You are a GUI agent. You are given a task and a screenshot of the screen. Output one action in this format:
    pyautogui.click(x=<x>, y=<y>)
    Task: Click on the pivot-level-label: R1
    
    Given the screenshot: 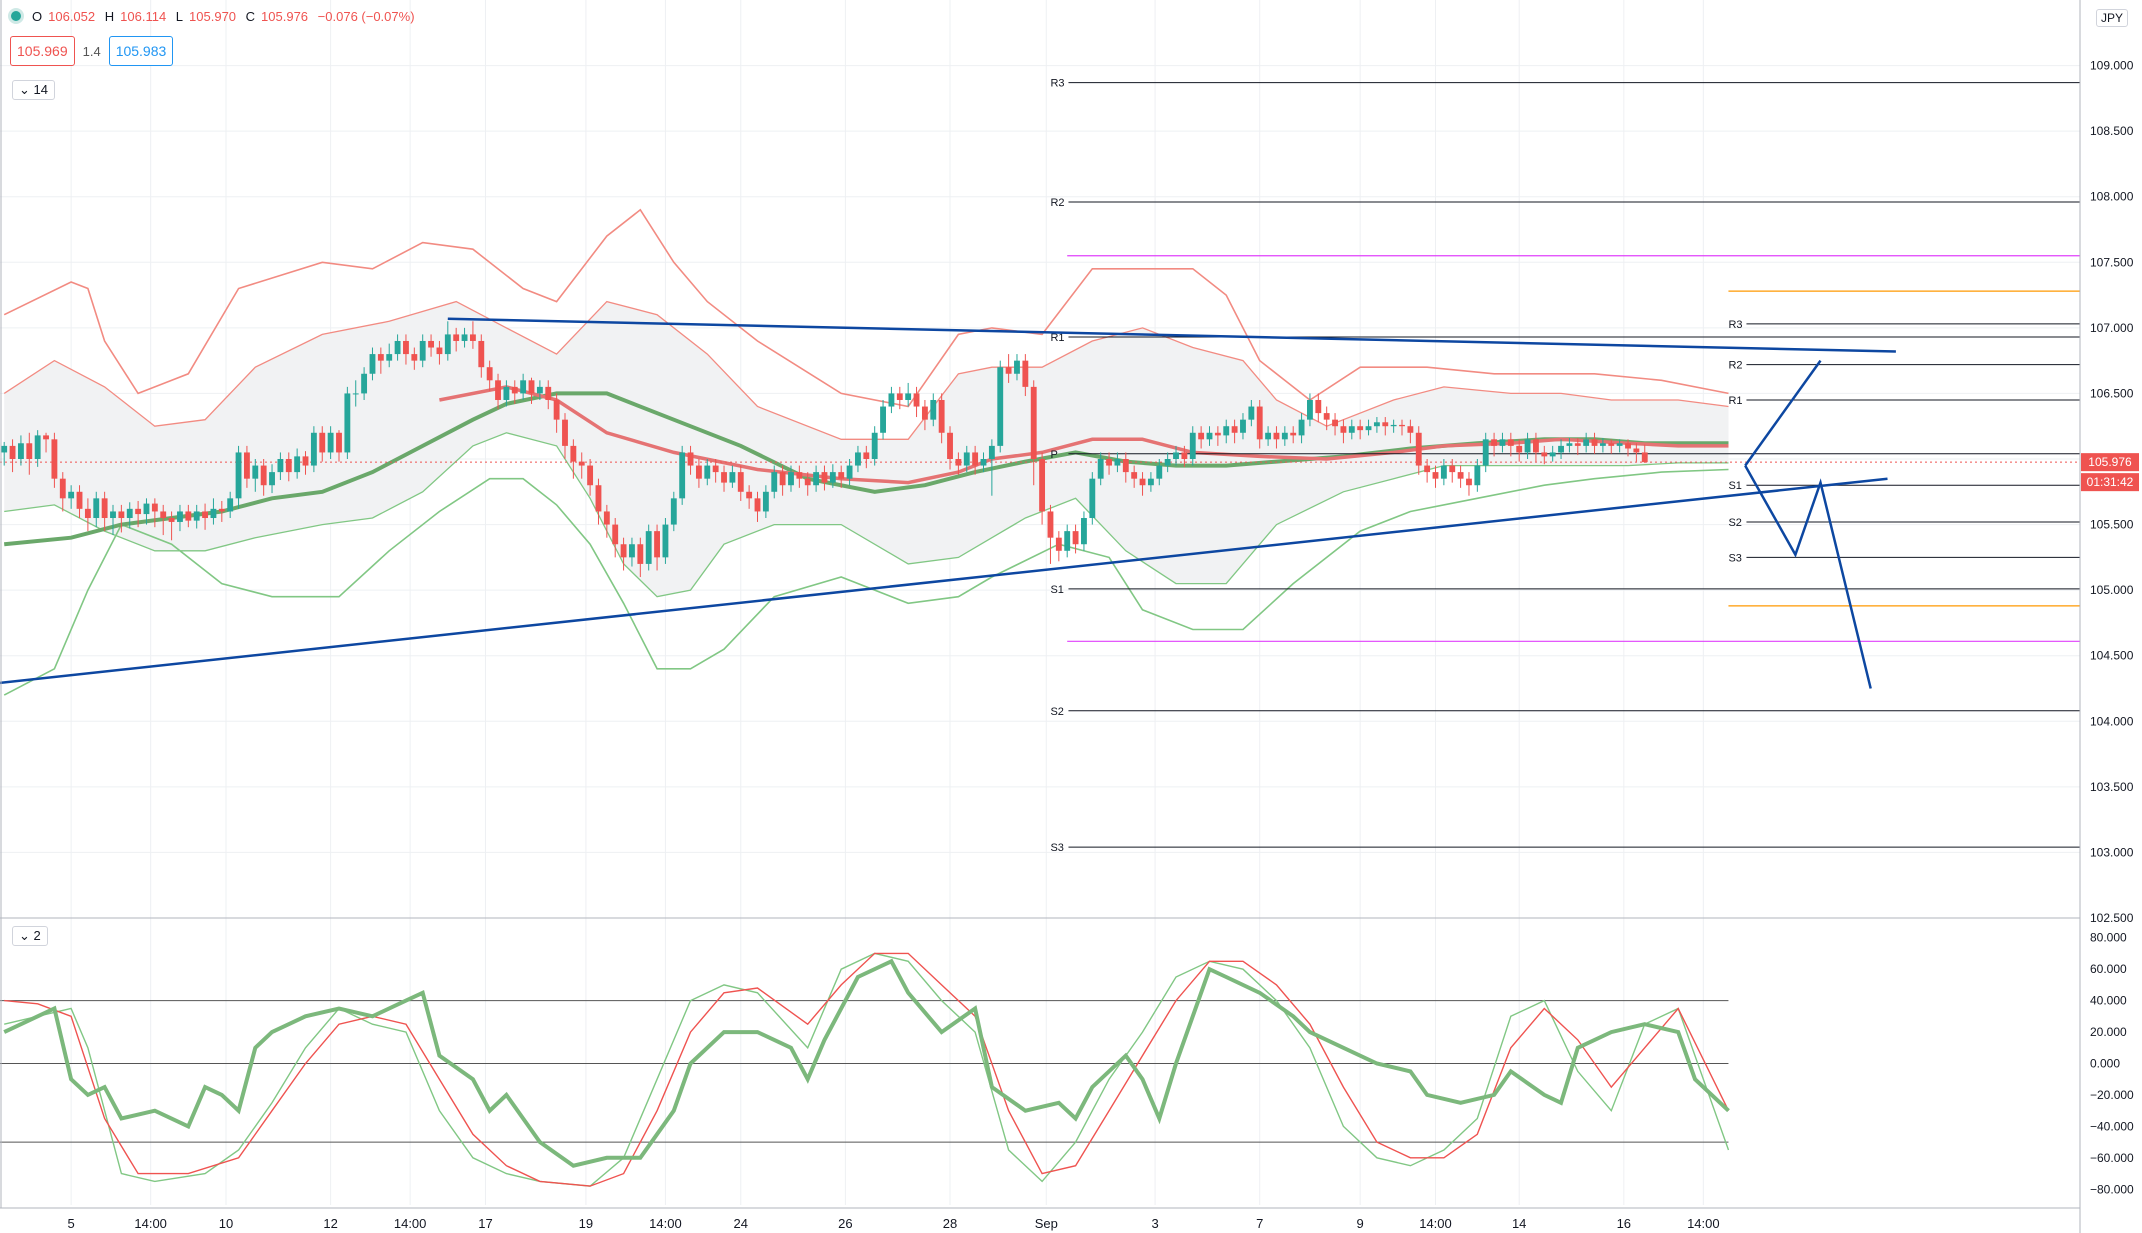 What is the action you would take?
    pyautogui.click(x=1735, y=401)
    